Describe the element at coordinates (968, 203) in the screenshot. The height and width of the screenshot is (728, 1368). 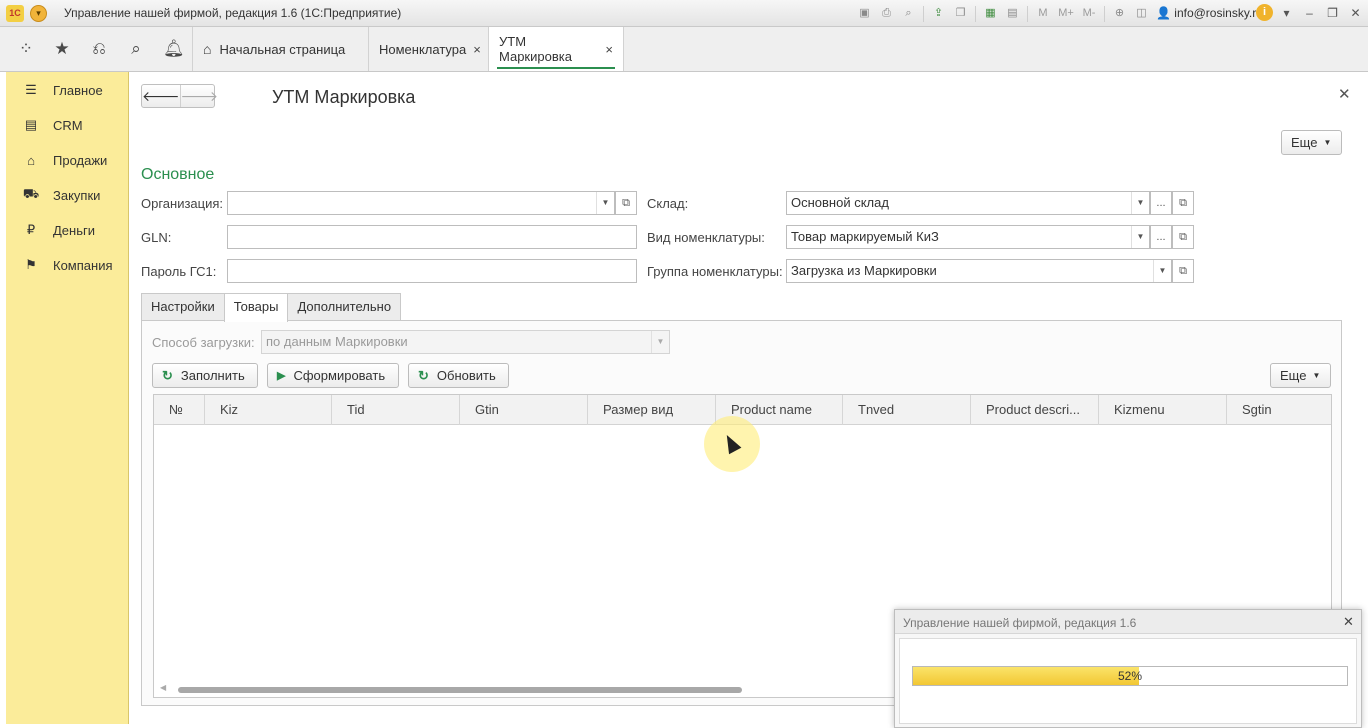
I see `warehouse-field: Основной склад ▼` at that location.